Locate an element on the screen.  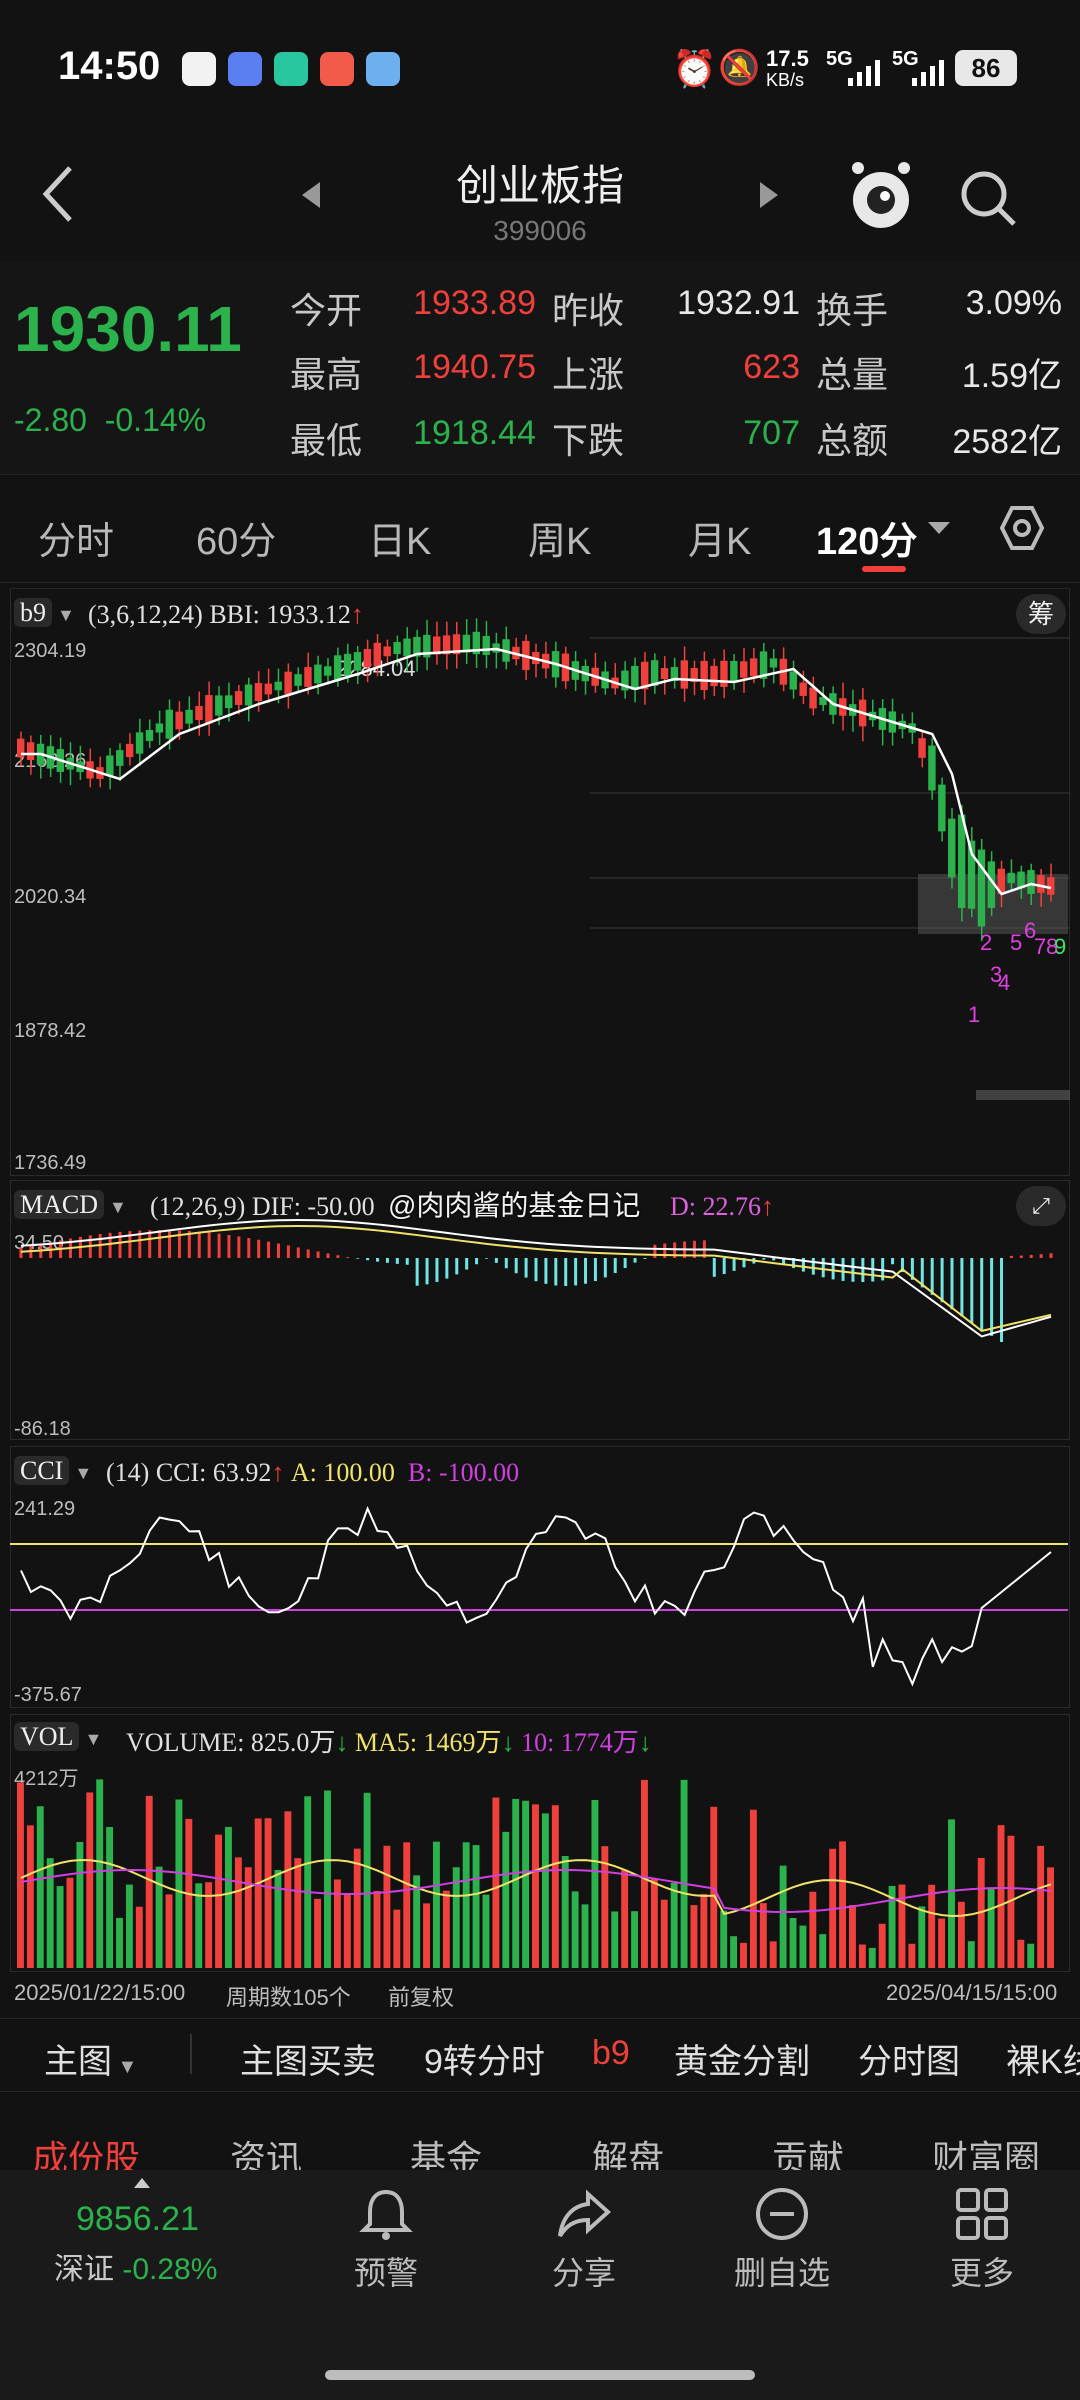
quote-value: 1940.75 is located at coordinates (474, 367).